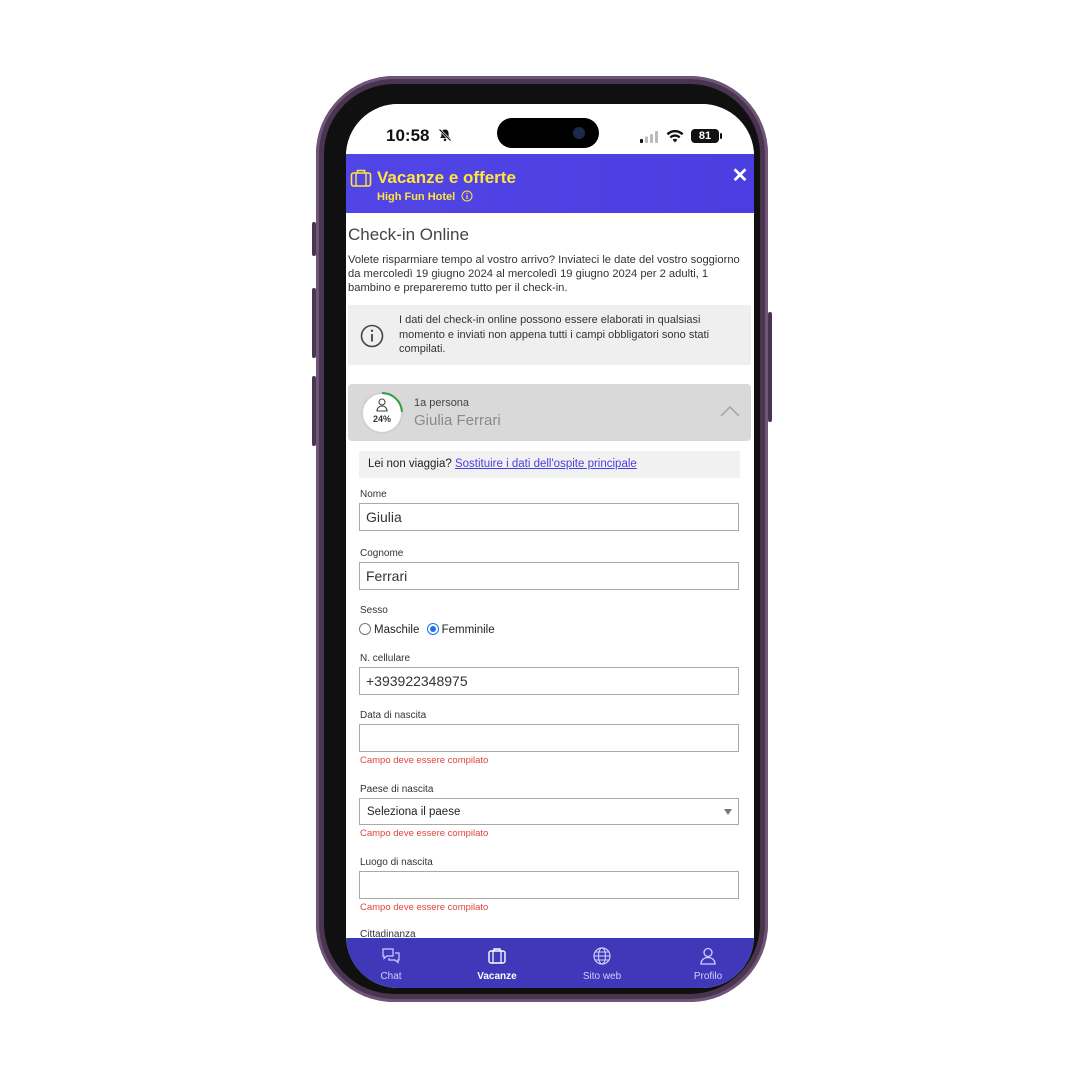 Image resolution: width=1080 pixels, height=1080 pixels. Describe the element at coordinates (457, 420) in the screenshot. I see `person-name: Giulia Ferrari` at that location.